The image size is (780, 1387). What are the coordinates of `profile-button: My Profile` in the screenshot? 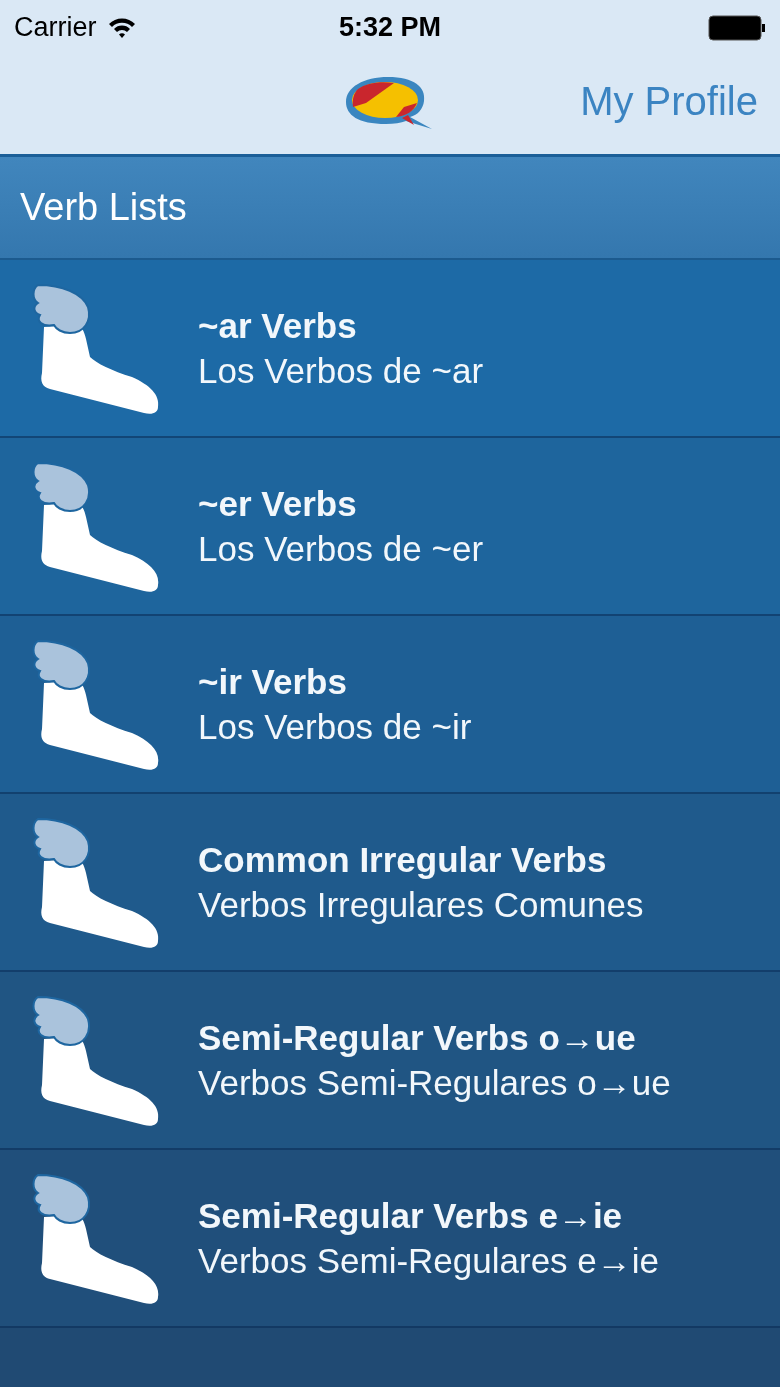 It's located at (669, 101).